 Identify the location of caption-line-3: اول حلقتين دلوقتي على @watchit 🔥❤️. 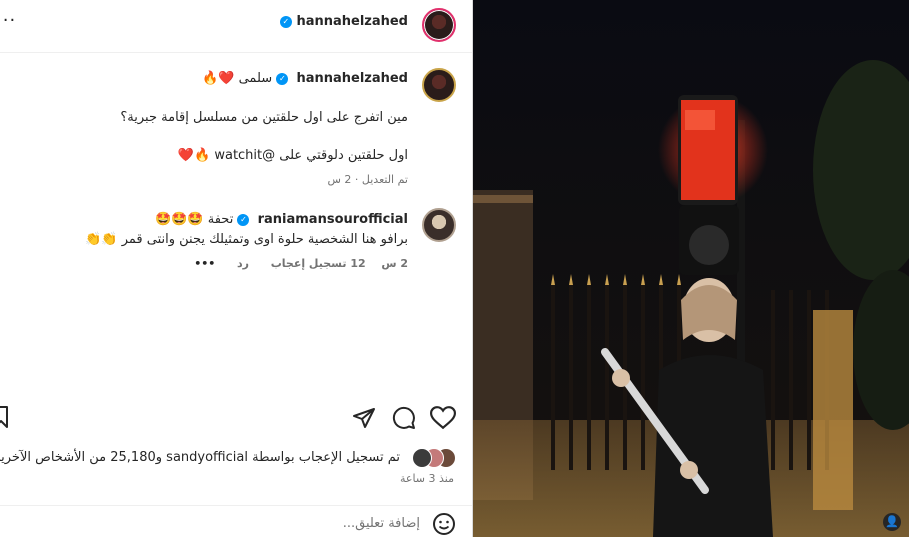
(292, 155).